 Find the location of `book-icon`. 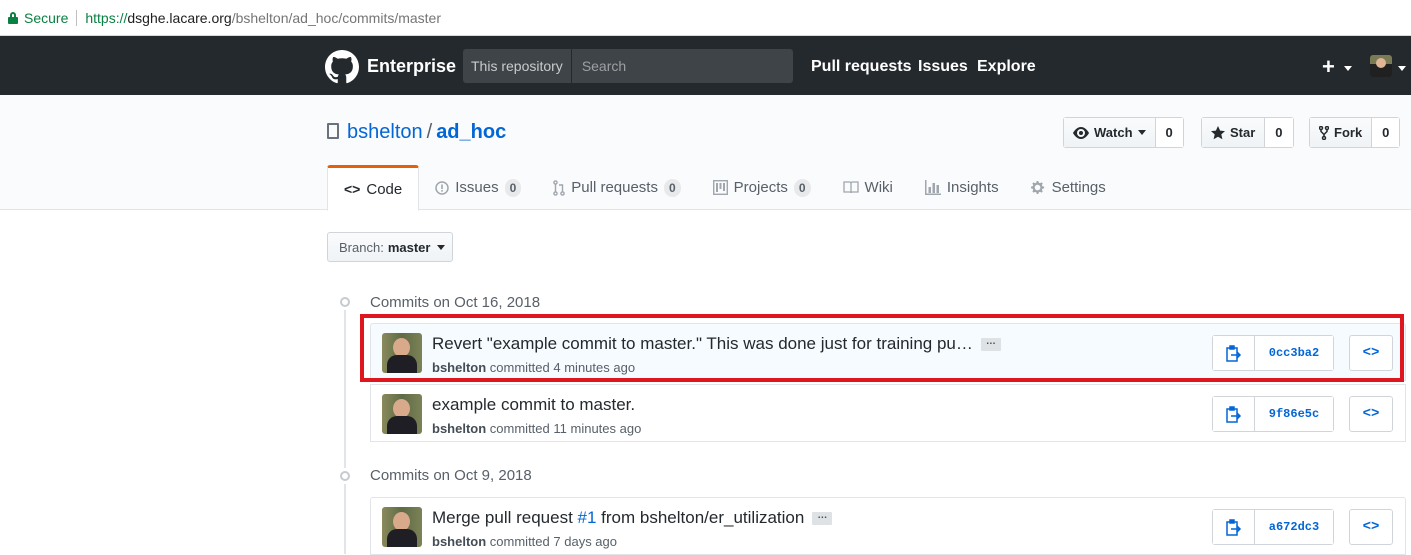

book-icon is located at coordinates (850, 187).